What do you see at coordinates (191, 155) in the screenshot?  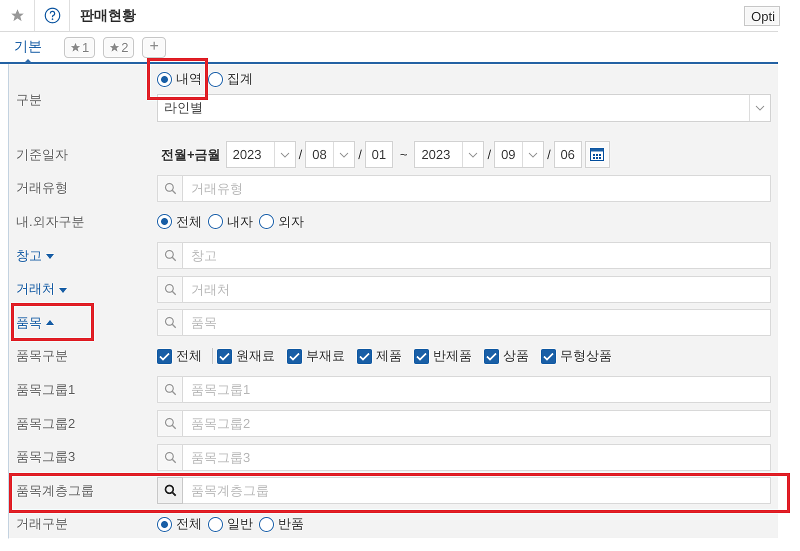 I see `period-label: 전월+금월` at bounding box center [191, 155].